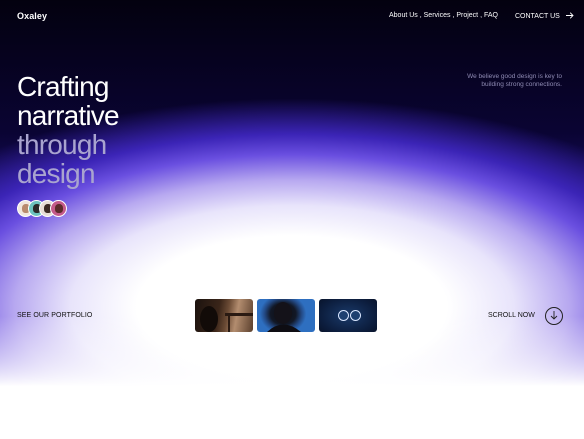  I want to click on headline-line-1: Crafting, so click(63, 86).